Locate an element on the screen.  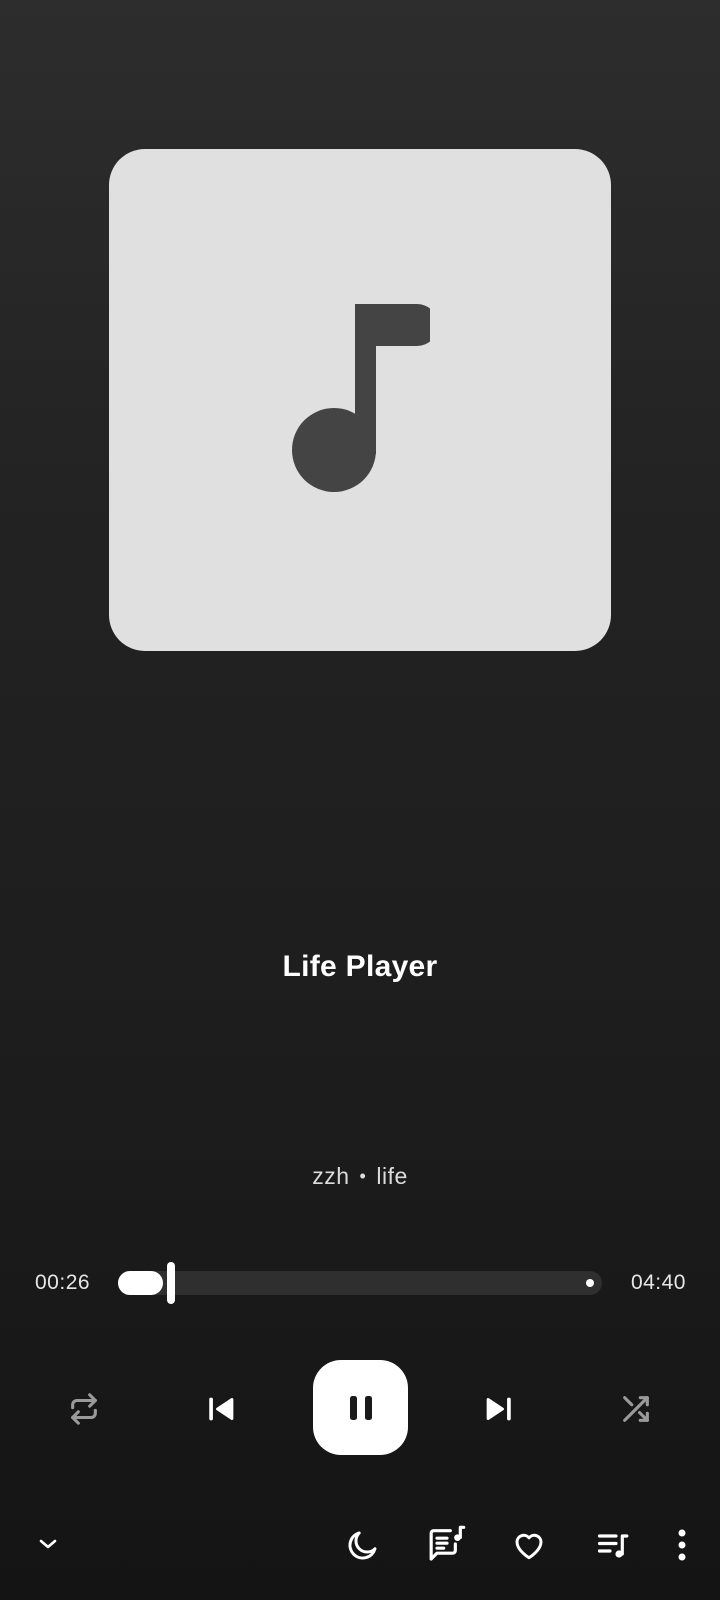
moon-icon is located at coordinates (362, 1545).